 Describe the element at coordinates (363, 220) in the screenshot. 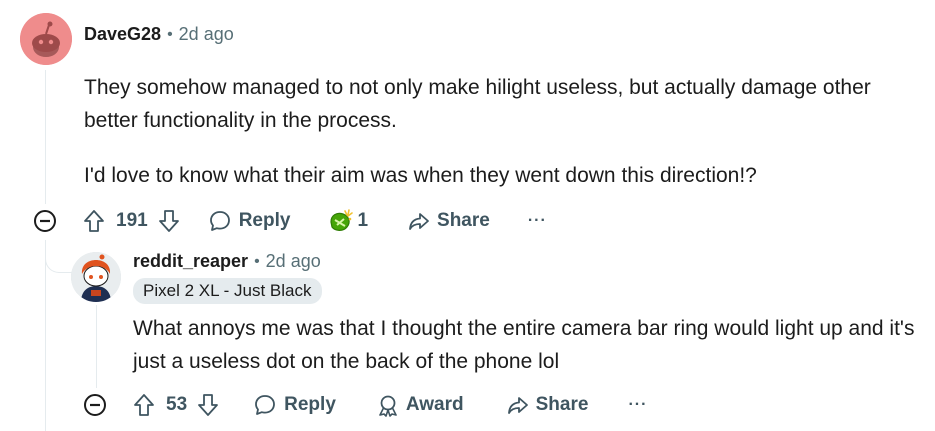

I see `award-count: 1` at that location.